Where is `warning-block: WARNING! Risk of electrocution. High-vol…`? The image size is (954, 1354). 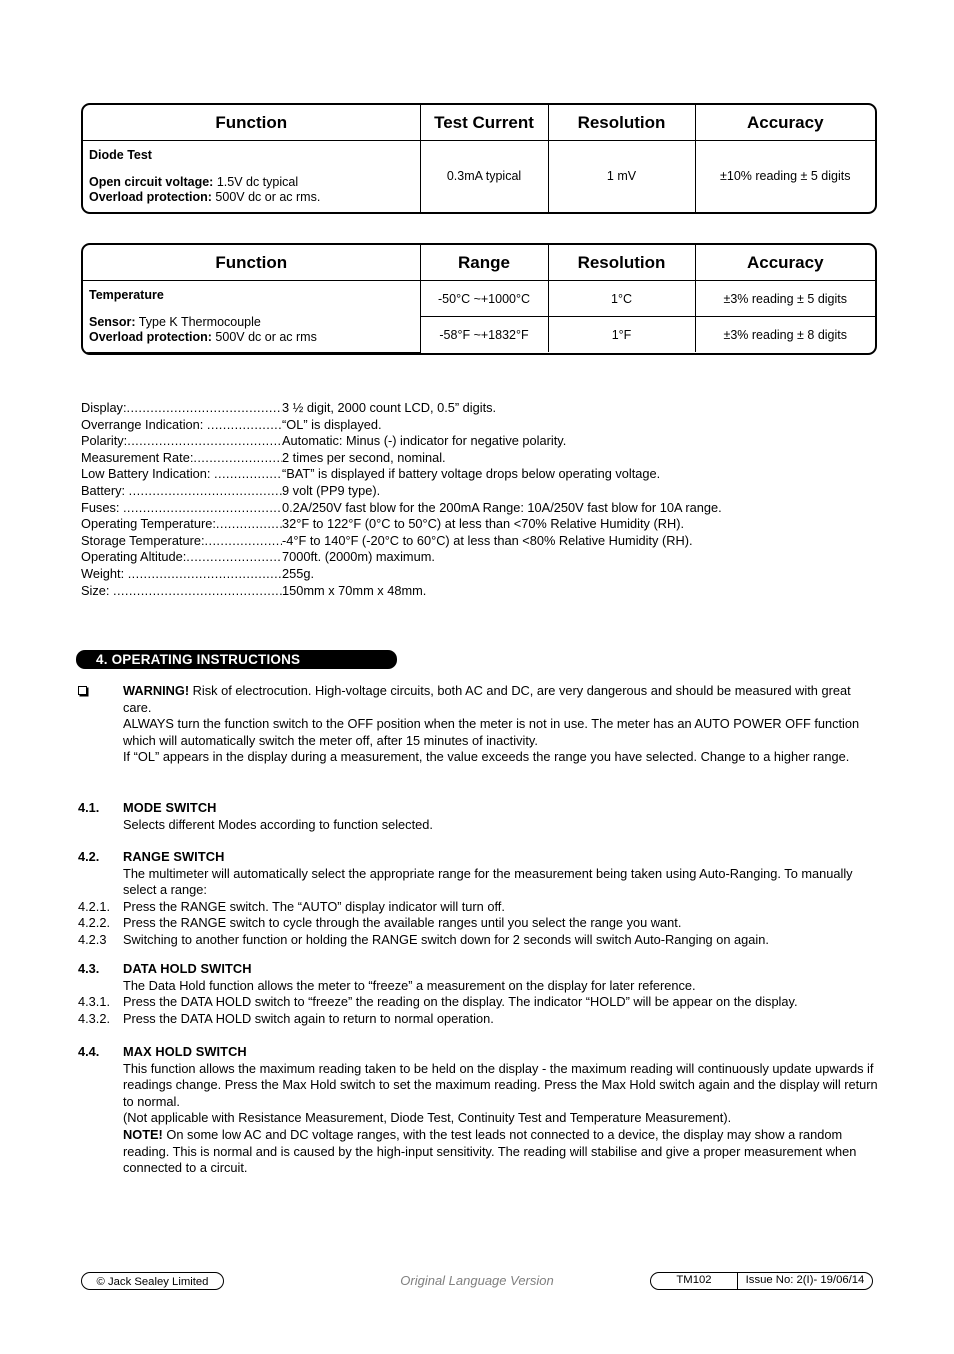
warning-block: WARNING! Risk of electrocution. High-vol… is located at coordinates (478, 724).